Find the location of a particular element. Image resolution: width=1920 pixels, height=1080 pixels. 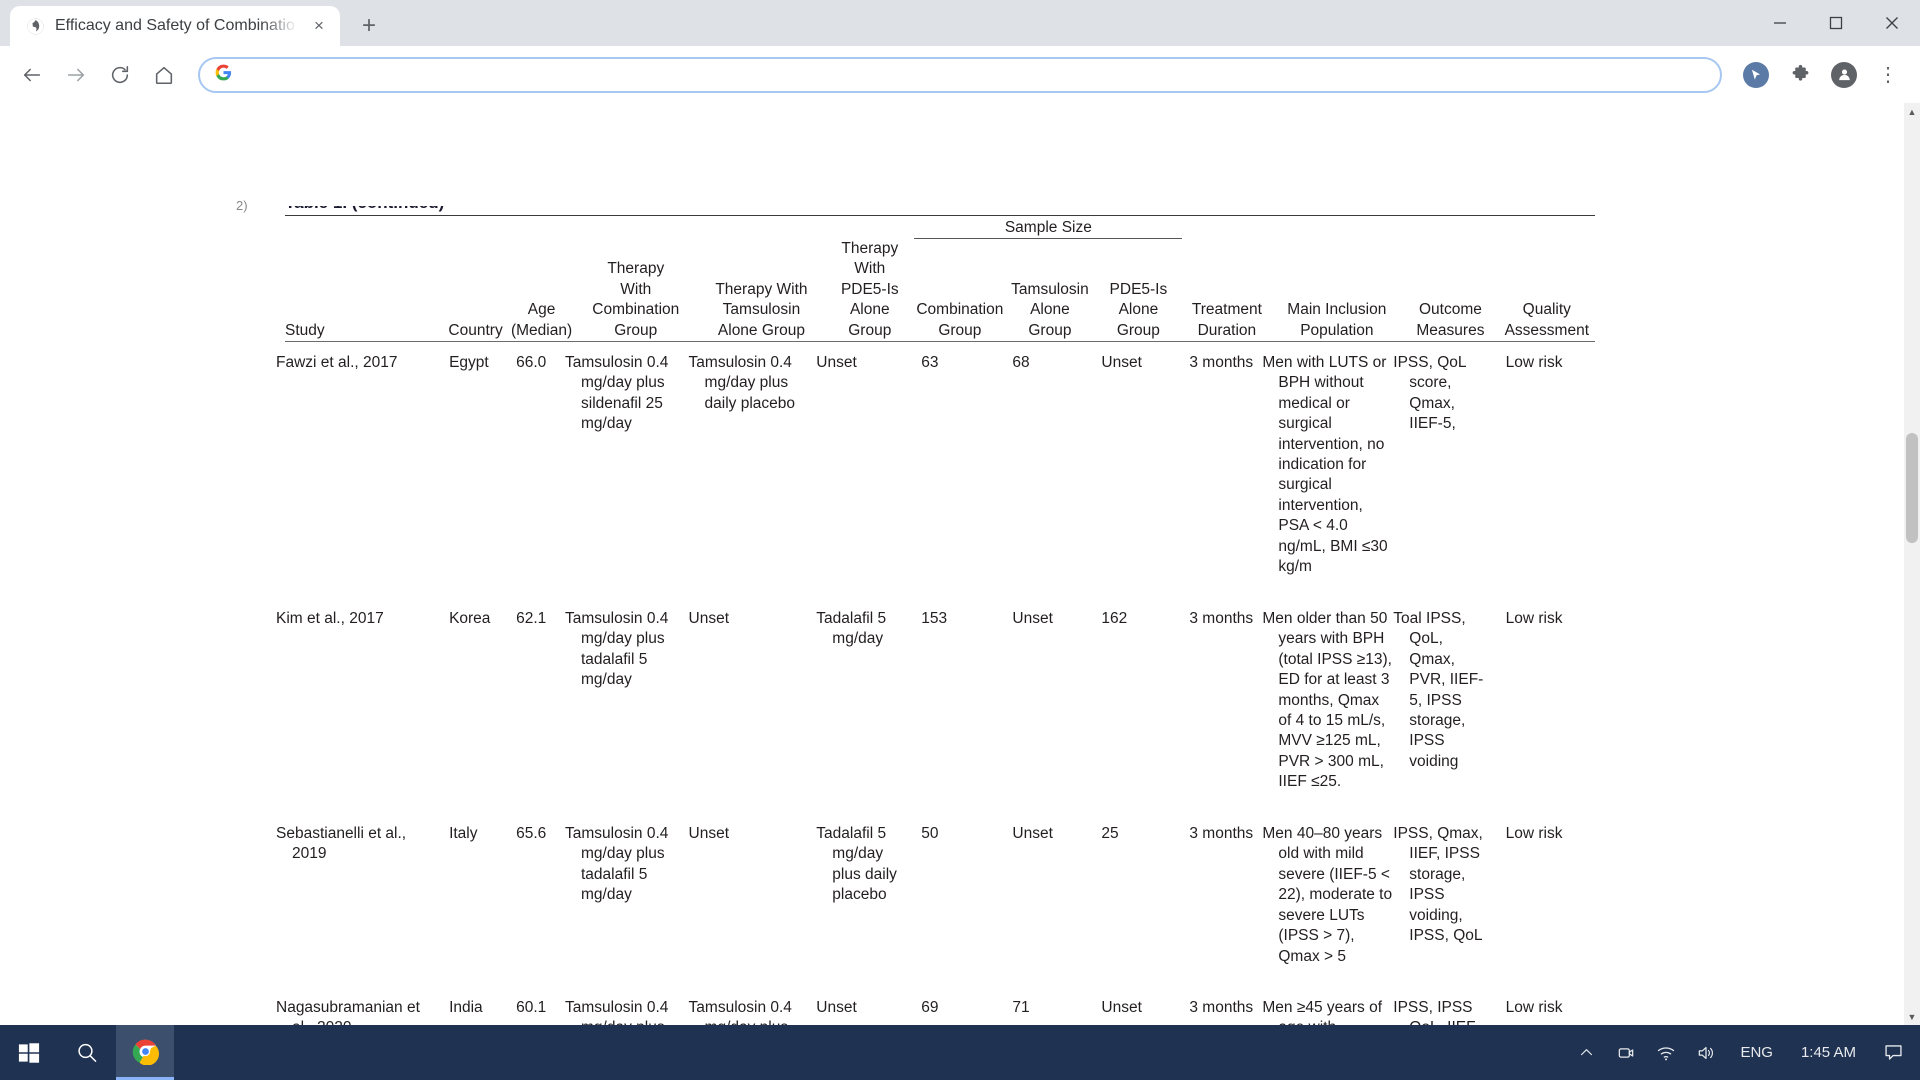

therapy-pde5-cell: Tadalafil 5 mg/day plus daily placebo is located at coordinates (856, 864).